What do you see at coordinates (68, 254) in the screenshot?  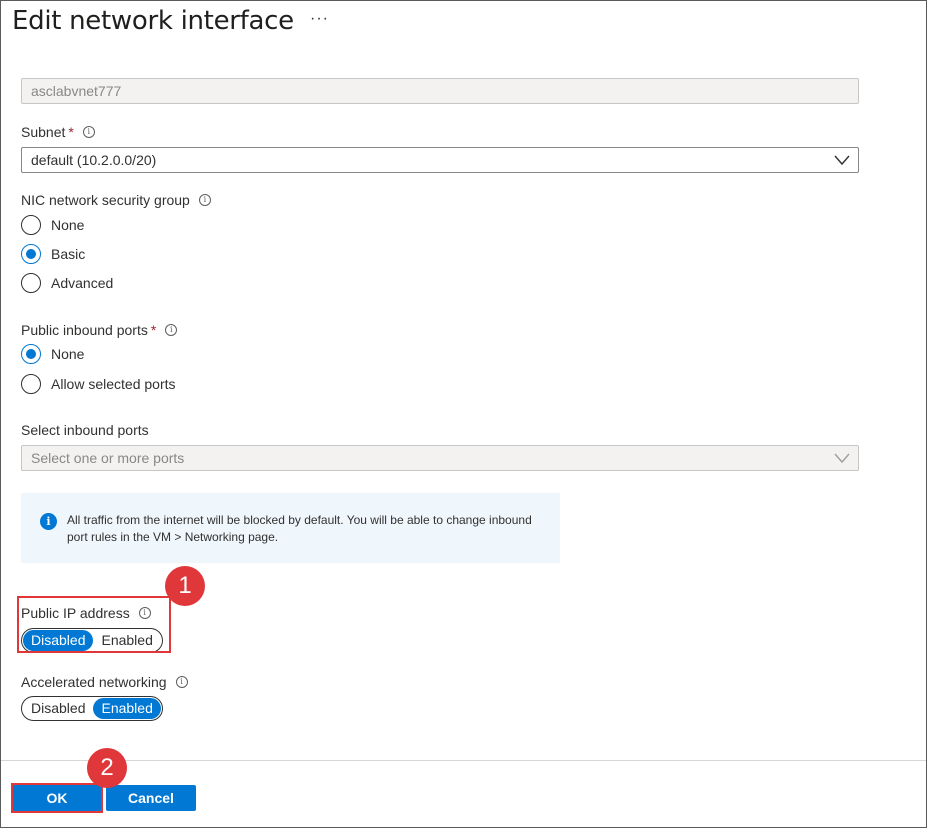 I see `nsg-option-label: Basic` at bounding box center [68, 254].